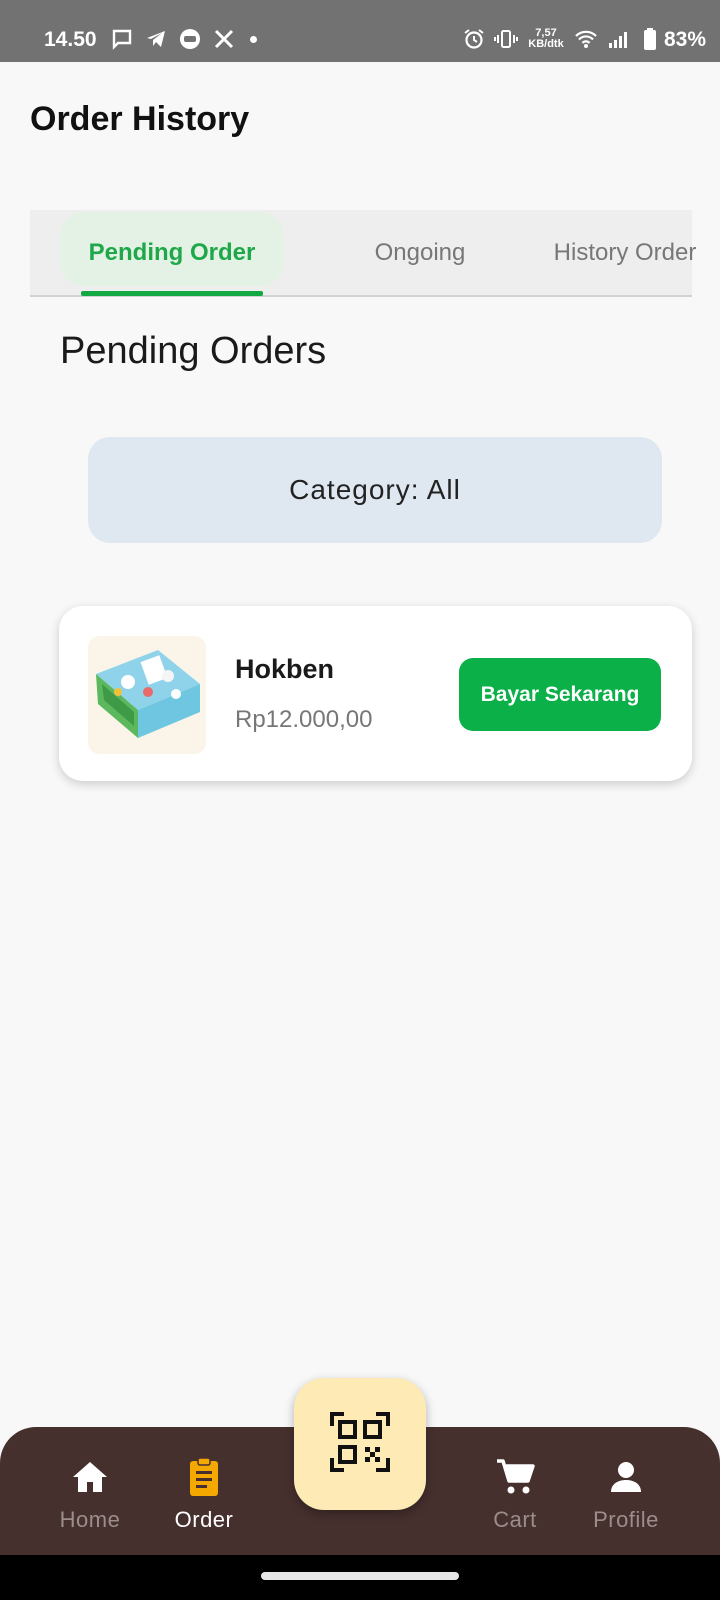 Image resolution: width=720 pixels, height=1600 pixels. I want to click on section-title: Pending Orders, so click(193, 351).